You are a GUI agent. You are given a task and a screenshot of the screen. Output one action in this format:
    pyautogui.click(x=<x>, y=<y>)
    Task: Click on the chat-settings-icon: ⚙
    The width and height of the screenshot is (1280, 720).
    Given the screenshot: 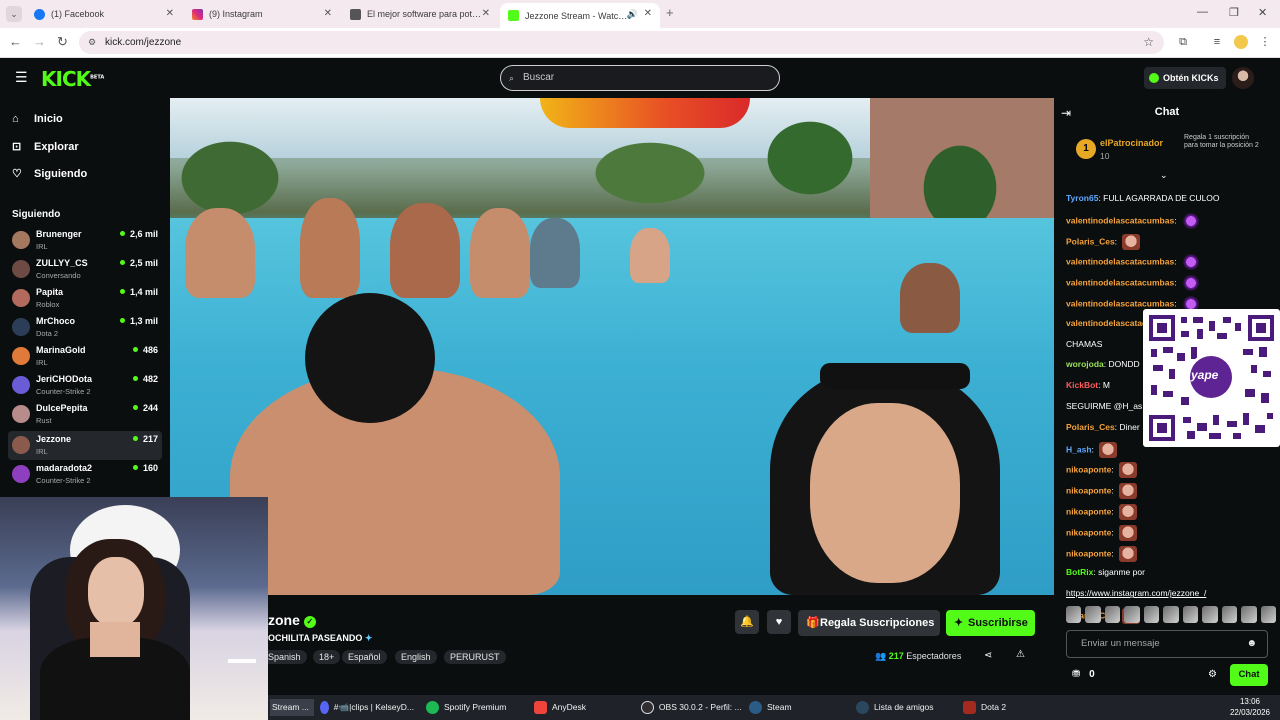 What is the action you would take?
    pyautogui.click(x=1212, y=674)
    